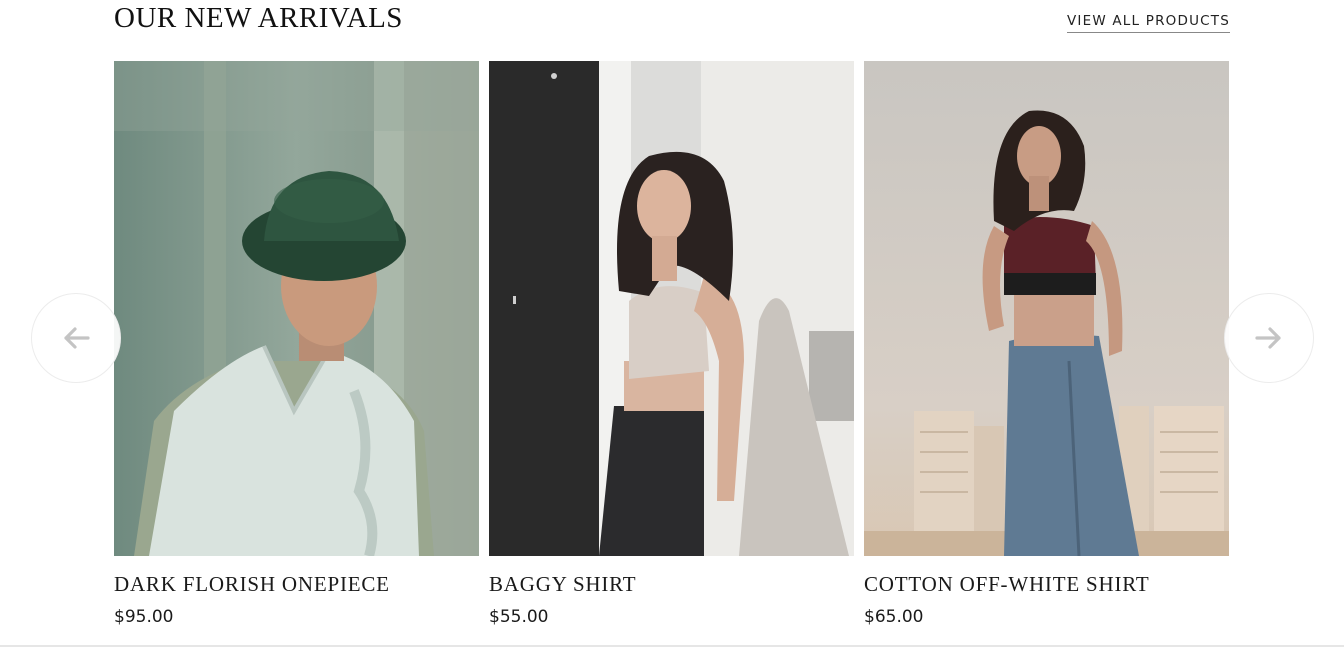  I want to click on product-name-1: DARK FLORISH ONEPIECE, so click(252, 584).